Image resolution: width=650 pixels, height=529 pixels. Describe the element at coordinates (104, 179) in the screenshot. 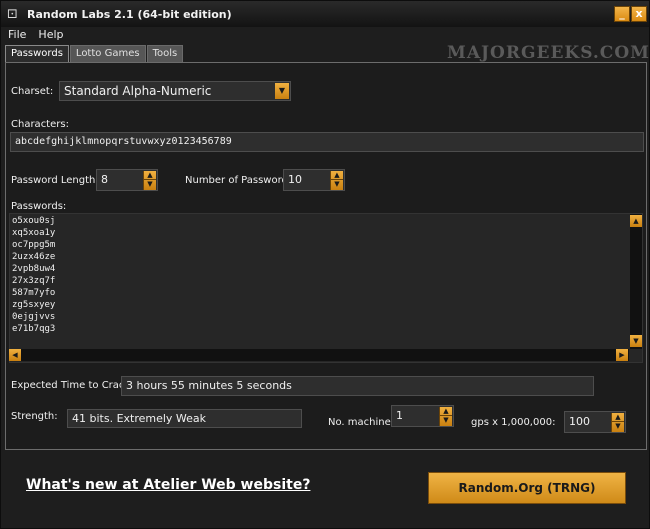

I see `password-length-value: 8` at that location.